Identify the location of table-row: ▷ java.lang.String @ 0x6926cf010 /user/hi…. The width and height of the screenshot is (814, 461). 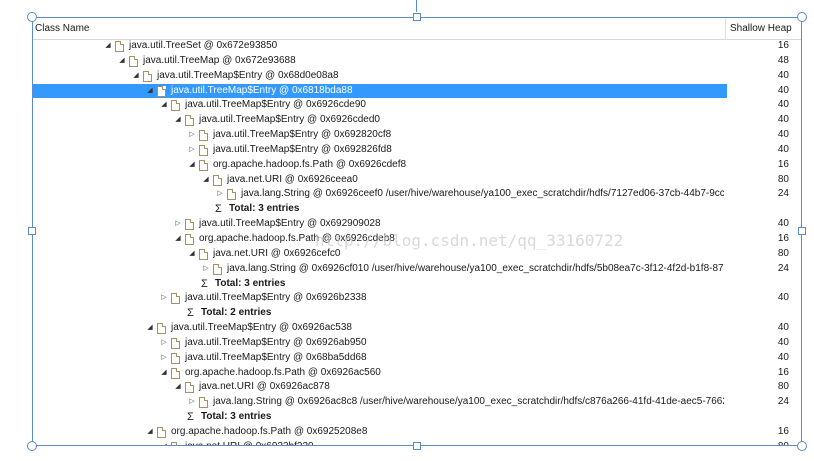
(417, 269).